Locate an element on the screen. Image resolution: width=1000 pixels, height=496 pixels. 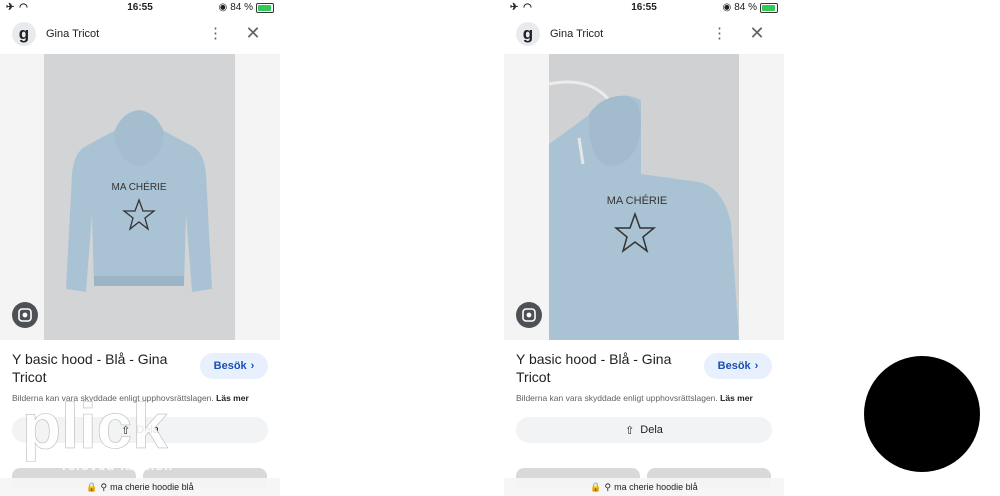
black-circle is located at coordinates (922, 414).